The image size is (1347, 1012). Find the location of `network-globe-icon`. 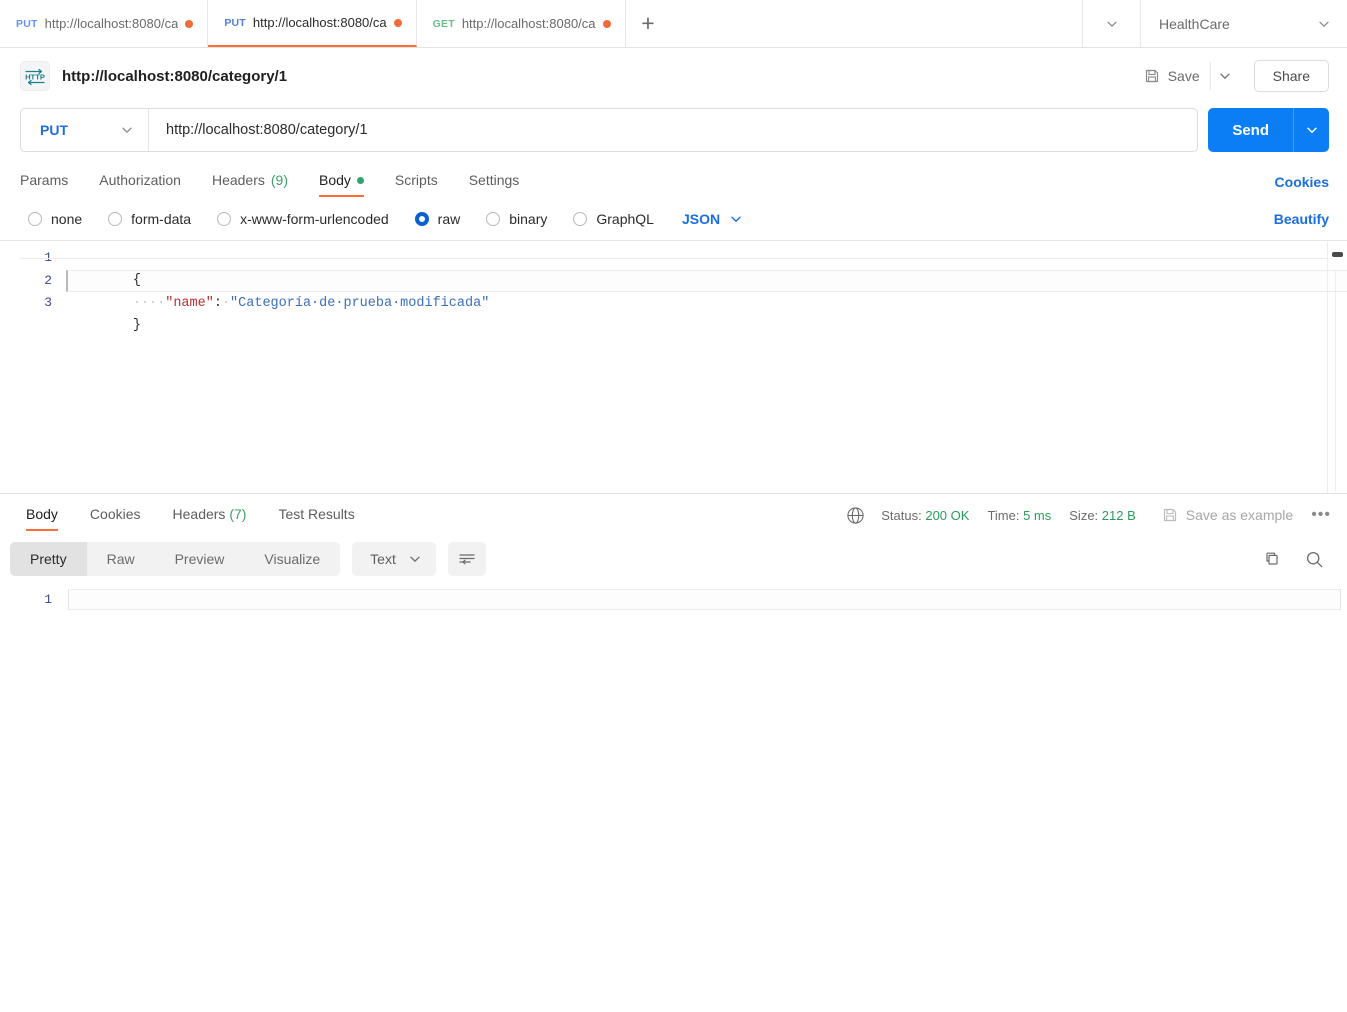

network-globe-icon is located at coordinates (855, 515).